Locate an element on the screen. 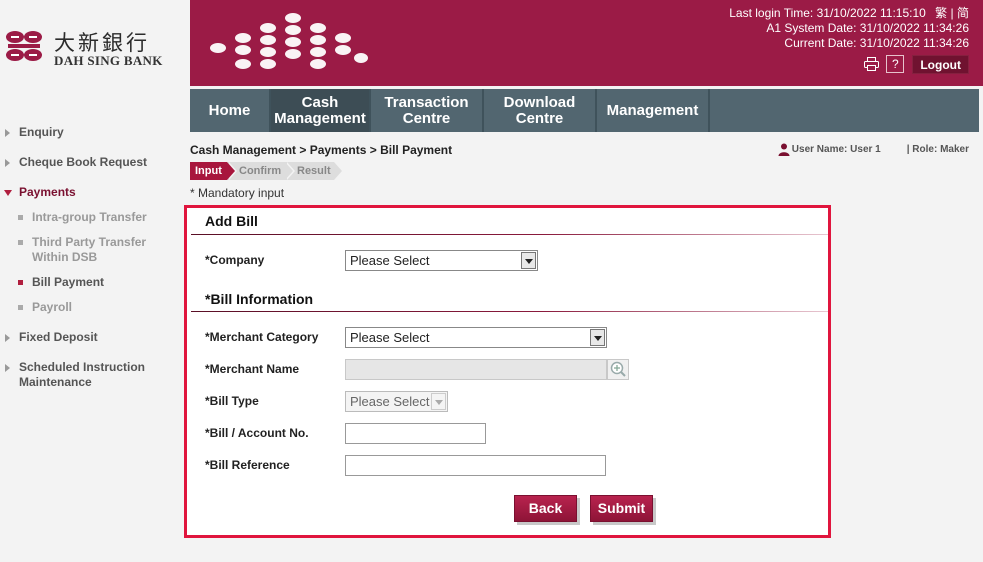 This screenshot has width=983, height=562. nav-tab-transaction-centre: Transaction Centre is located at coordinates (427, 110).